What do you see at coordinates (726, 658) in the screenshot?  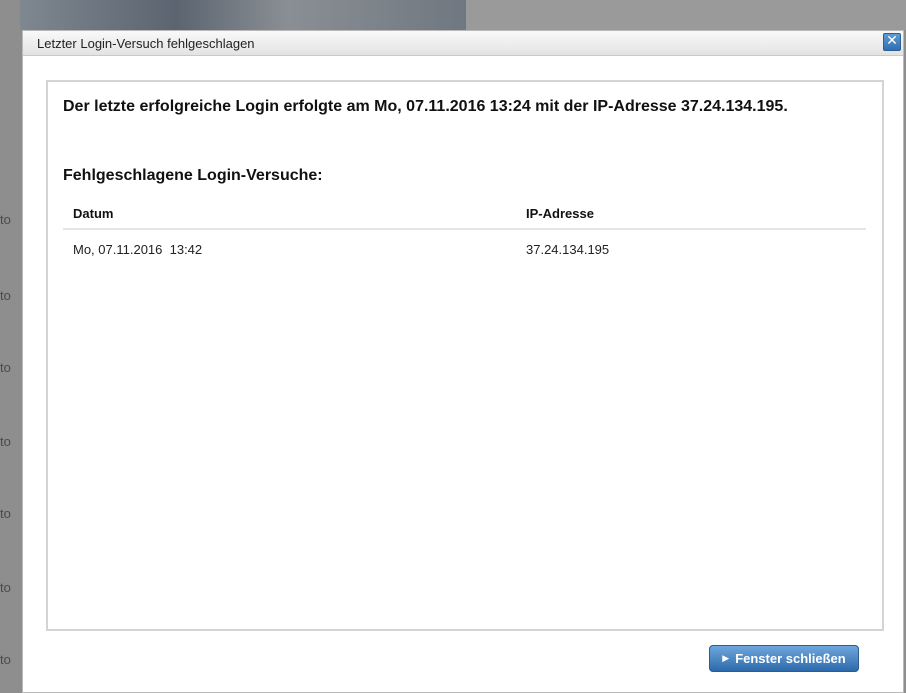 I see `triangle-right-icon: ▶` at bounding box center [726, 658].